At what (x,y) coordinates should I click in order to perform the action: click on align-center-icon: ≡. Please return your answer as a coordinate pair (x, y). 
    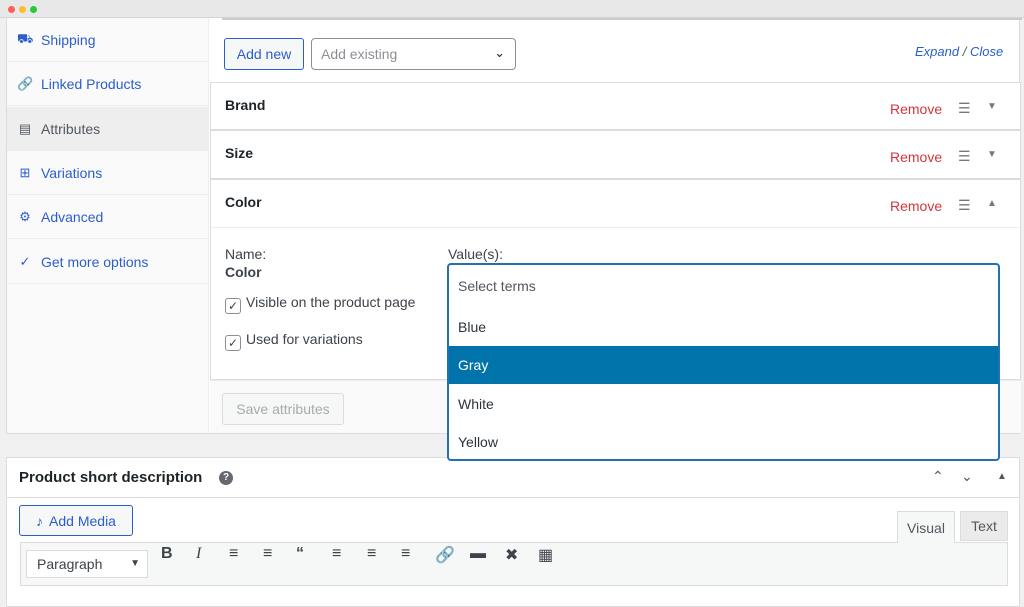
    Looking at the image, I should click on (371, 554).